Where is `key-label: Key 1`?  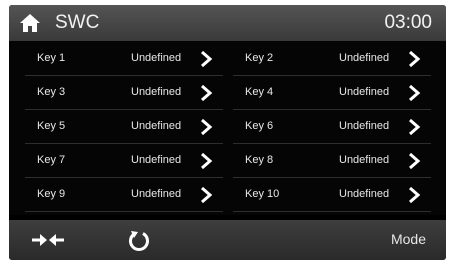
key-label: Key 1 is located at coordinates (51, 58).